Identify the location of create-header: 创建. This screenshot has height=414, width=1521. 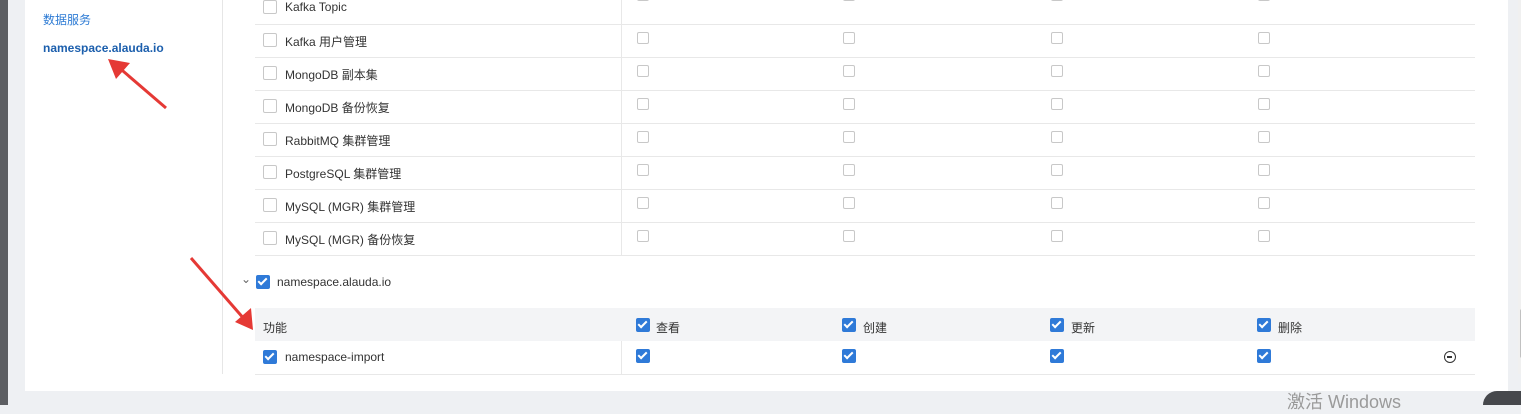
(875, 328).